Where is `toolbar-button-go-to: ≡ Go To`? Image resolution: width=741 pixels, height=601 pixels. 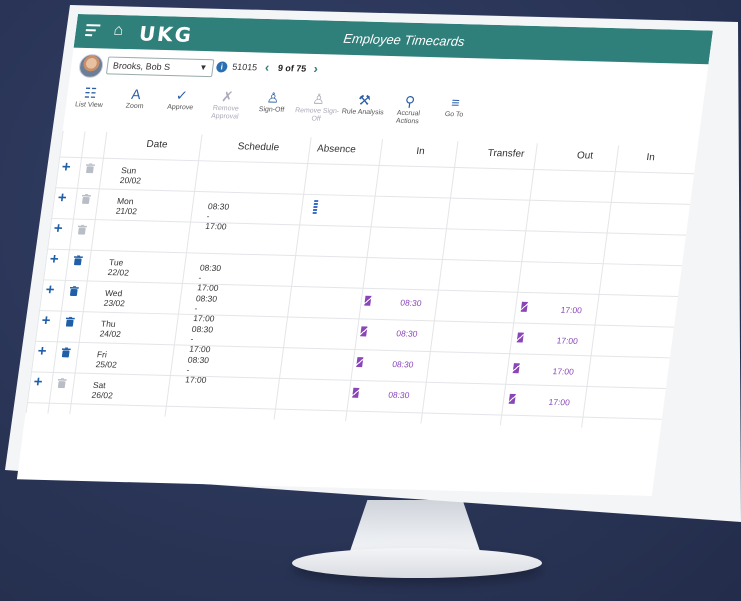 toolbar-button-go-to: ≡ Go To is located at coordinates (455, 106).